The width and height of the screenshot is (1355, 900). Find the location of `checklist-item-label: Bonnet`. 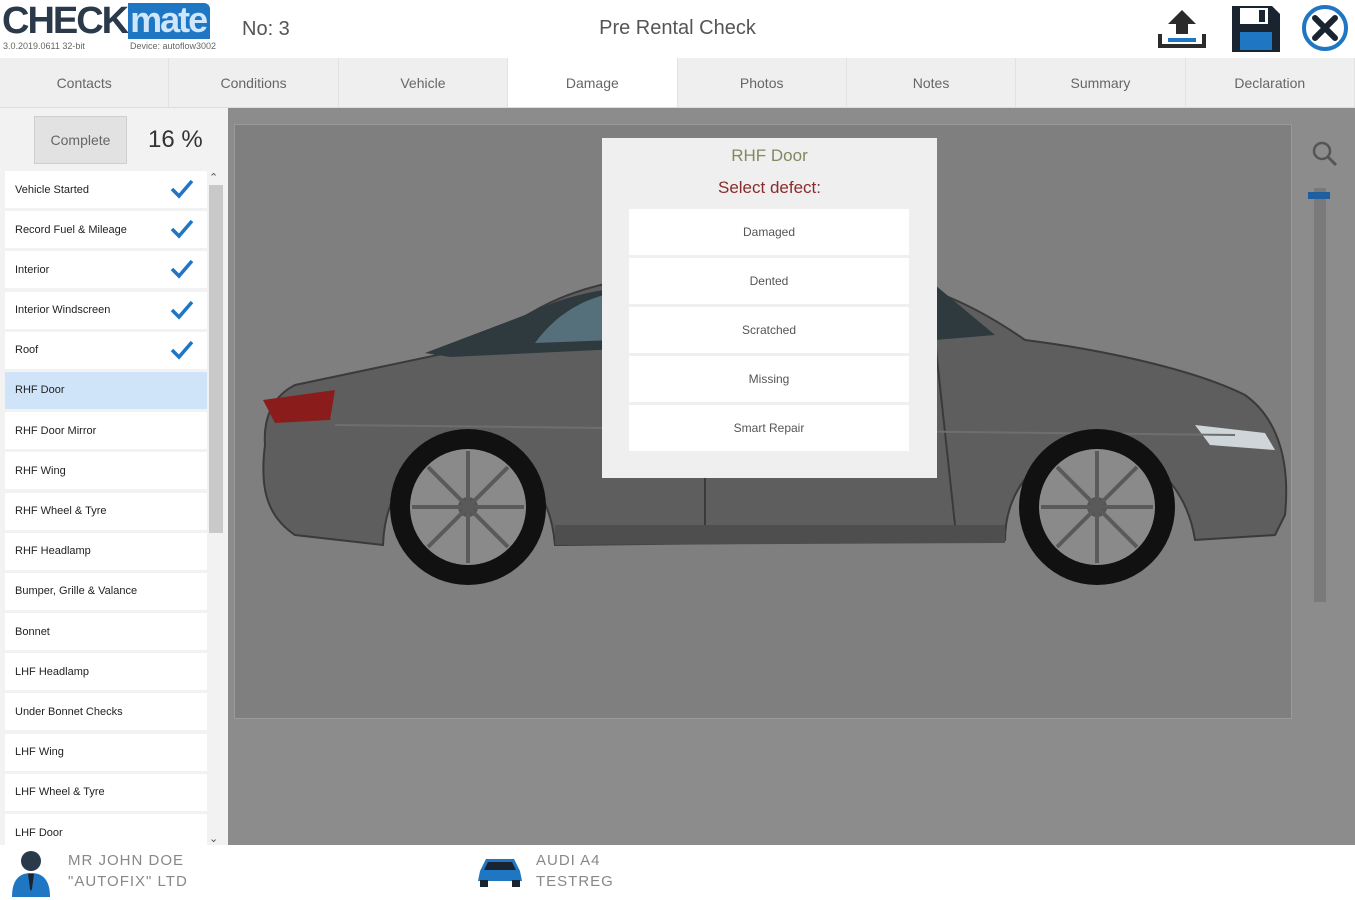

checklist-item-label: Bonnet is located at coordinates (32, 631).